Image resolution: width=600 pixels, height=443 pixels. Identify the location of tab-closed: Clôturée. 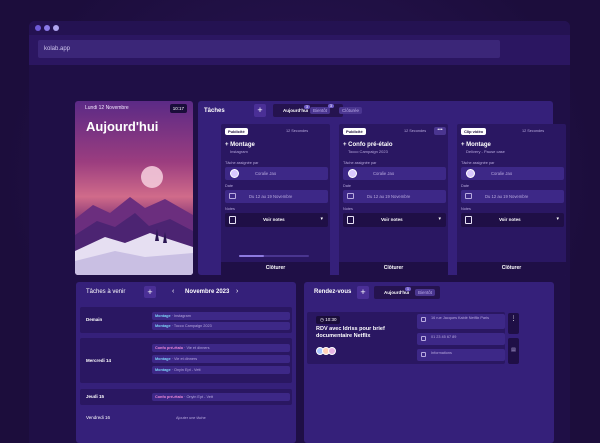
(351, 110).